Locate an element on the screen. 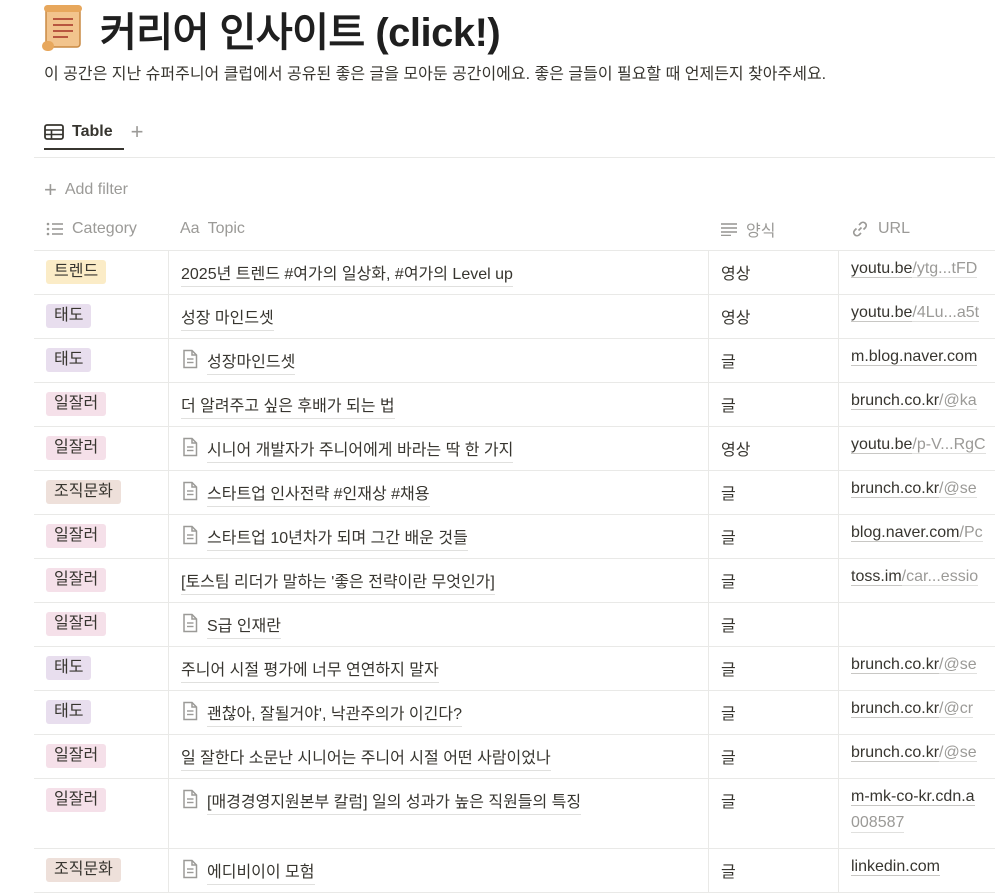  topic-link: S급 인재란 is located at coordinates (231, 625).